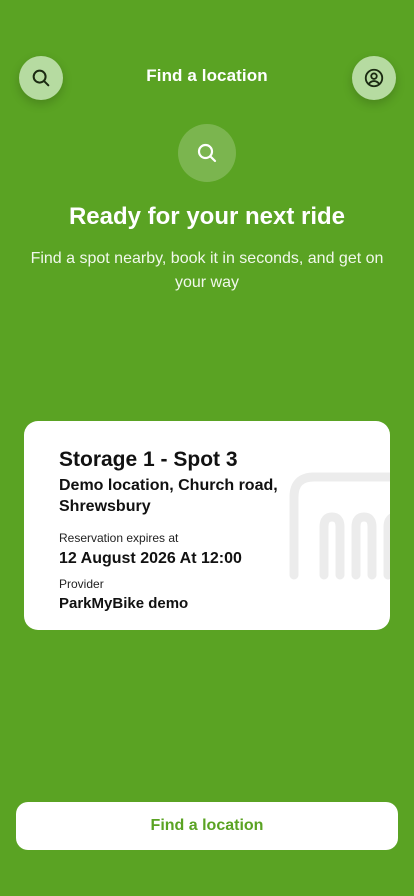  What do you see at coordinates (81, 584) in the screenshot?
I see `provider-label: Provider` at bounding box center [81, 584].